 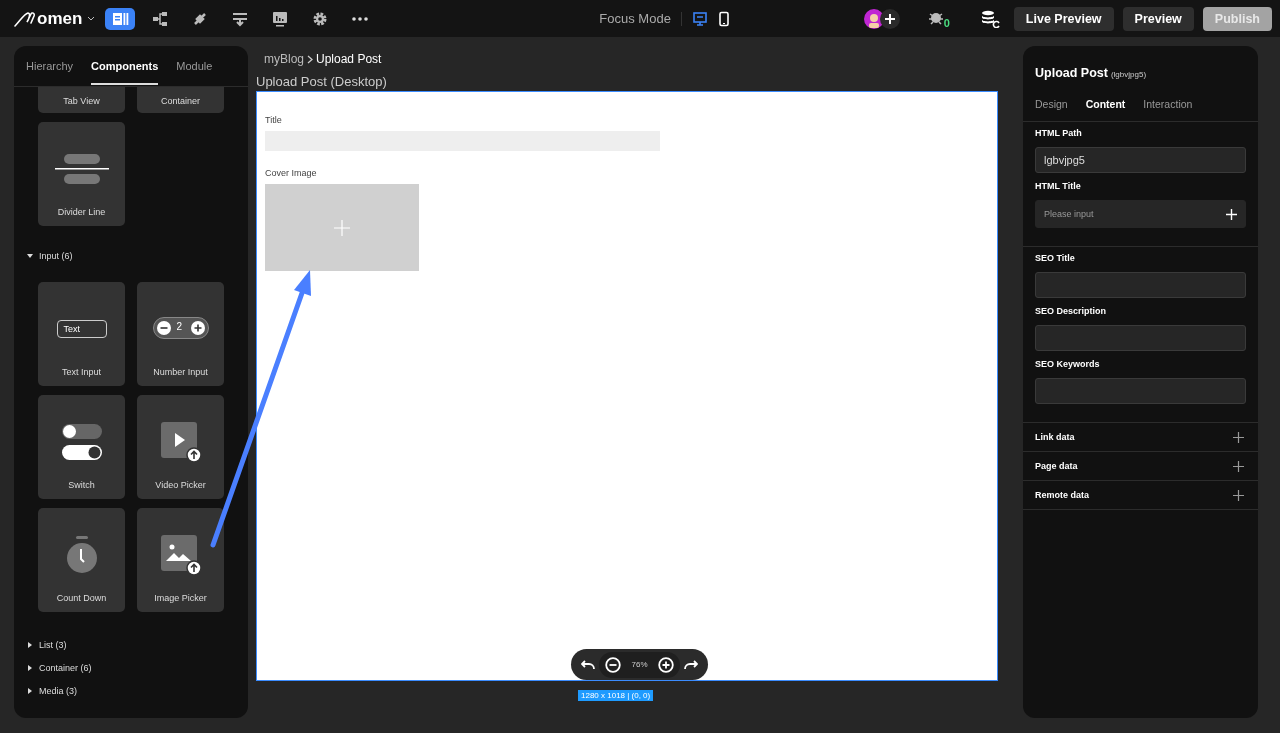 I want to click on component-card: Divider Line, so click(x=81, y=174).